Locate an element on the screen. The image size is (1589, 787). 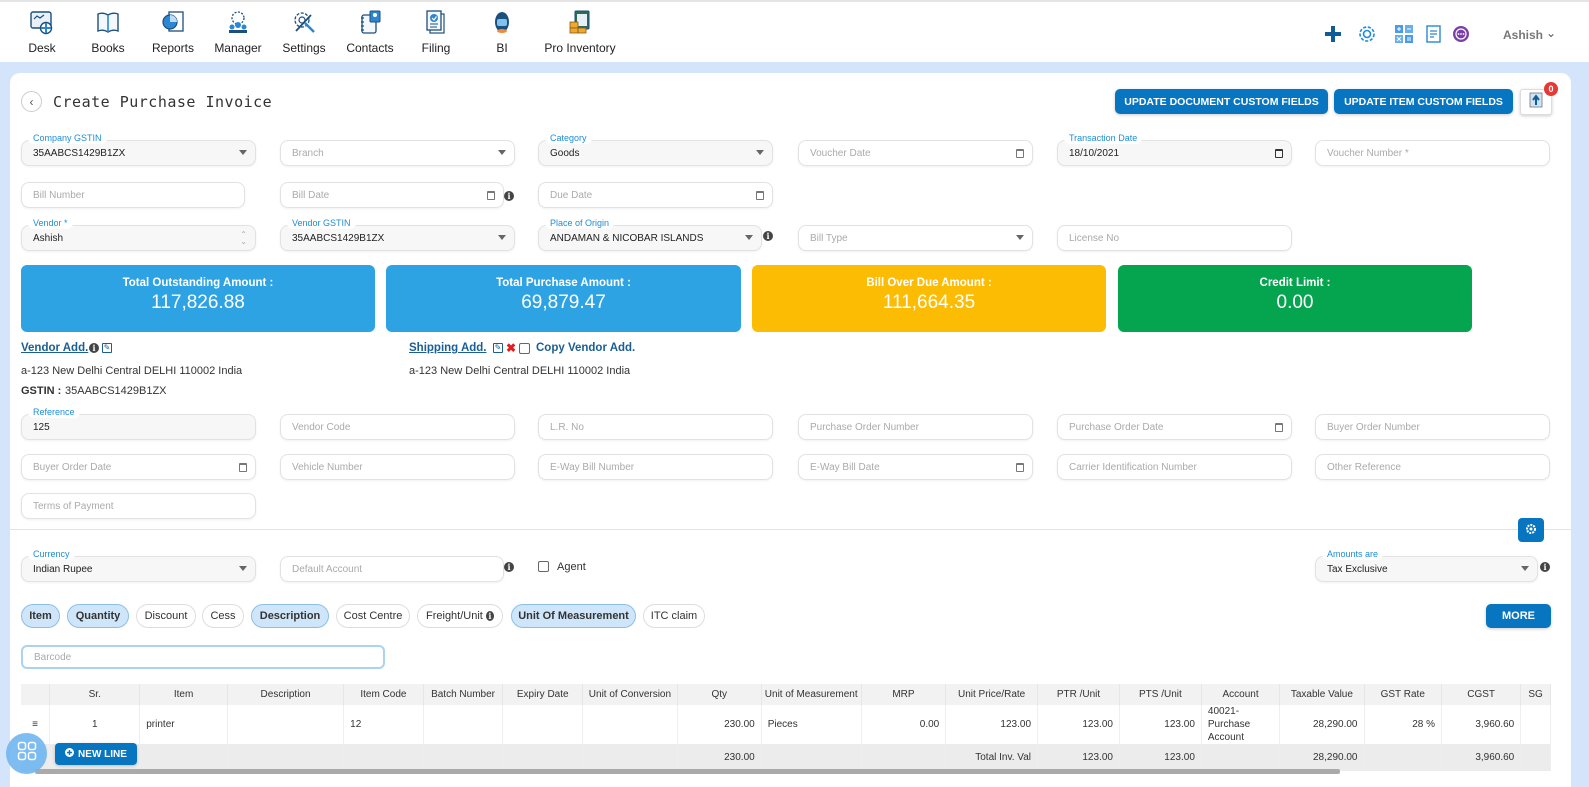
more-button: MORE is located at coordinates (1518, 616).